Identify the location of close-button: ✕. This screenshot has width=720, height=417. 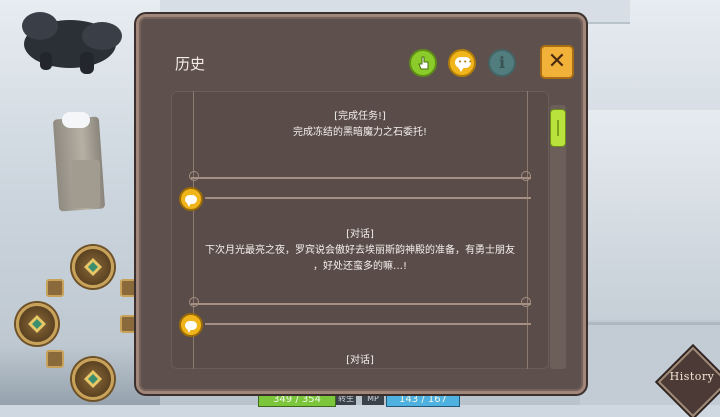
(557, 62).